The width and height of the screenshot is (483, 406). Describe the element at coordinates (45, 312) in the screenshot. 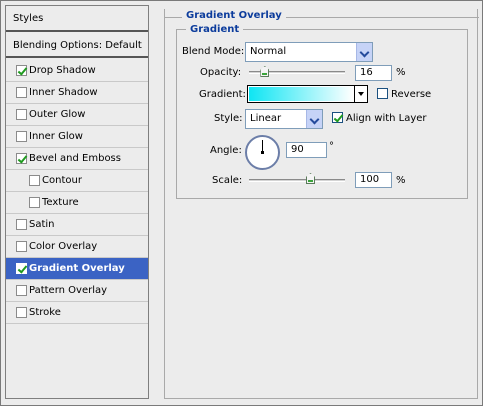

I see `style-item-label: Stroke` at that location.